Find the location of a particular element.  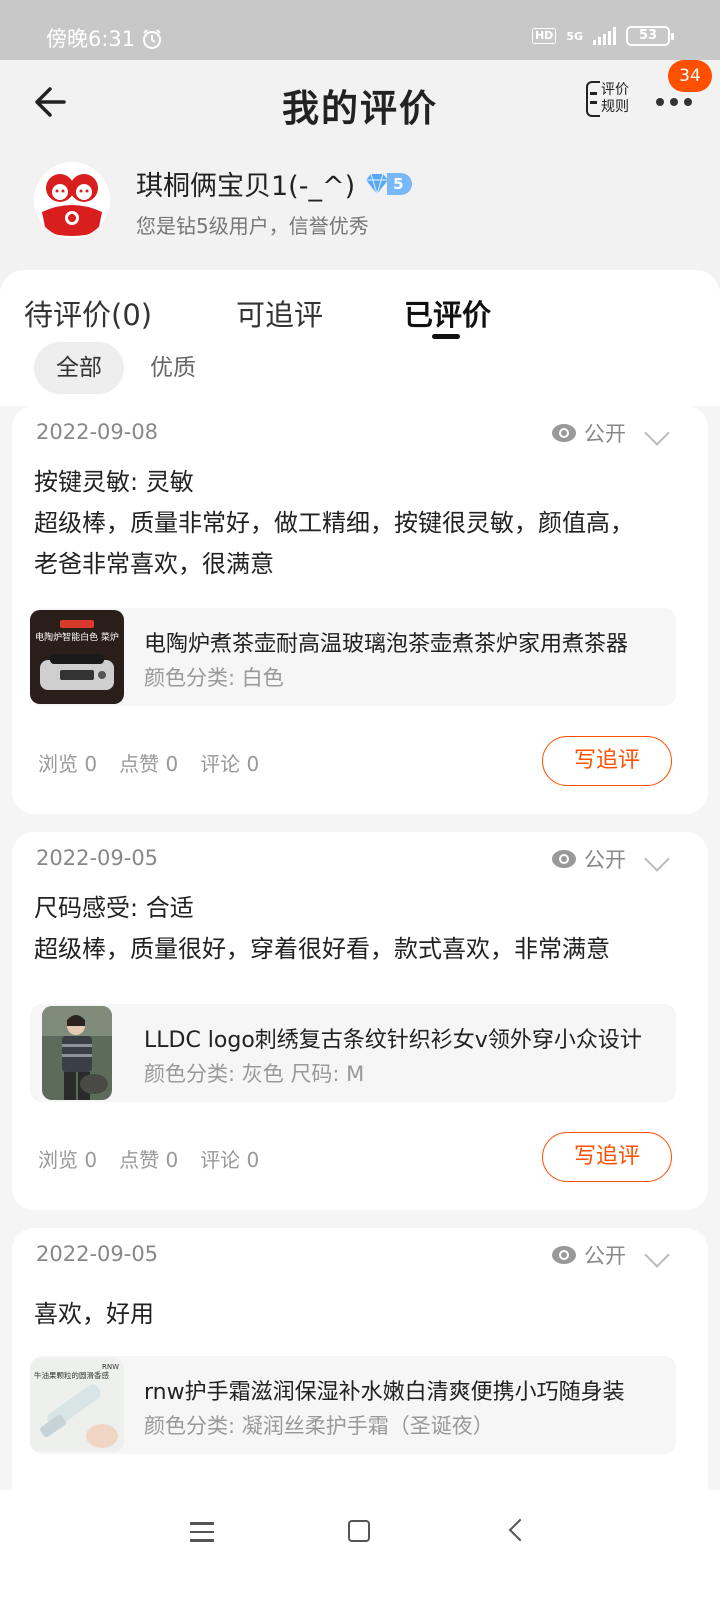

tab-pending: 待评价(0) is located at coordinates (88, 313).